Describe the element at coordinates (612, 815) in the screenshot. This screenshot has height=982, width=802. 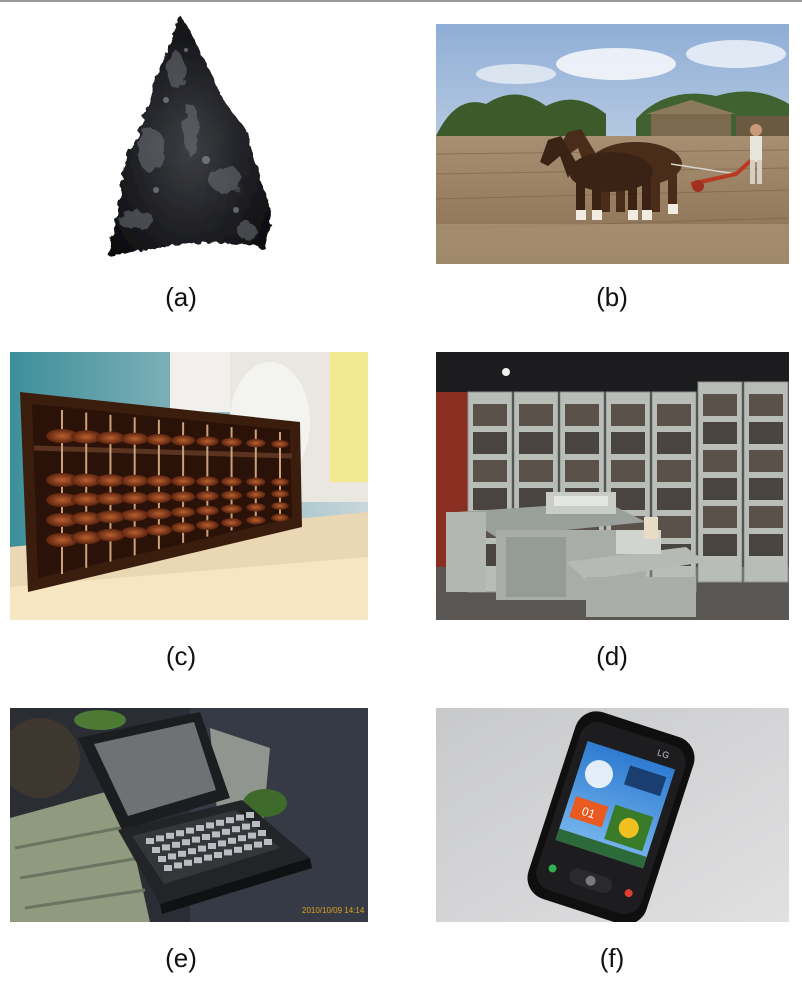
I see `panel-f-phone-image: LG 01` at that location.